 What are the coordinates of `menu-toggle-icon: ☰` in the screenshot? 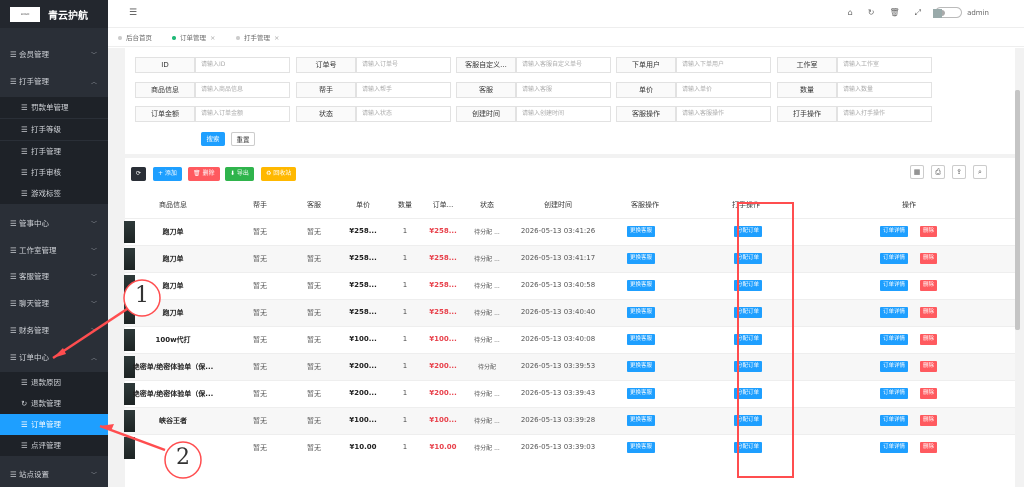 It's located at (133, 13).